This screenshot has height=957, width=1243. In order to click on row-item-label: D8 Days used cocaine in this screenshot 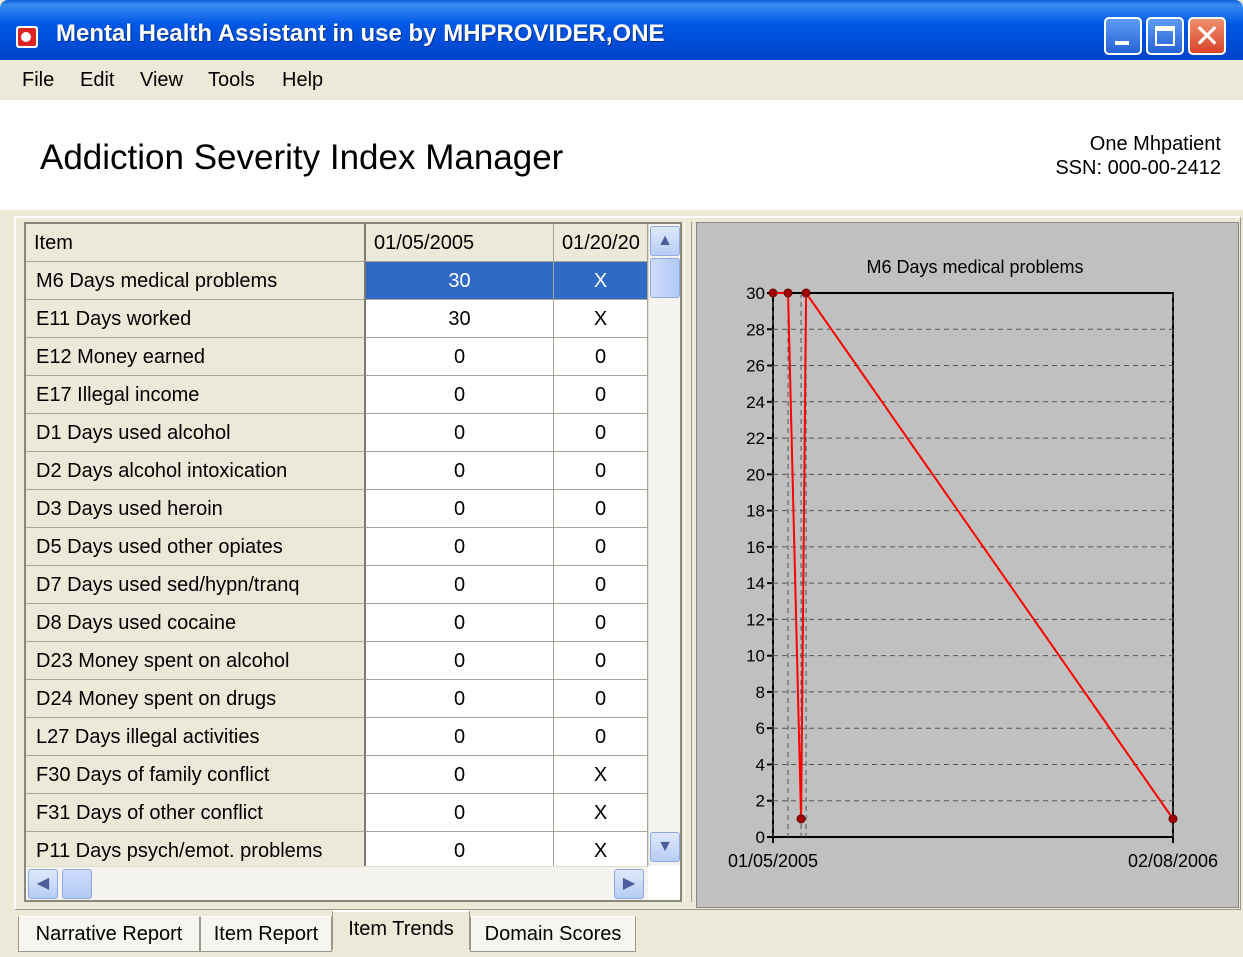, I will do `click(196, 623)`.